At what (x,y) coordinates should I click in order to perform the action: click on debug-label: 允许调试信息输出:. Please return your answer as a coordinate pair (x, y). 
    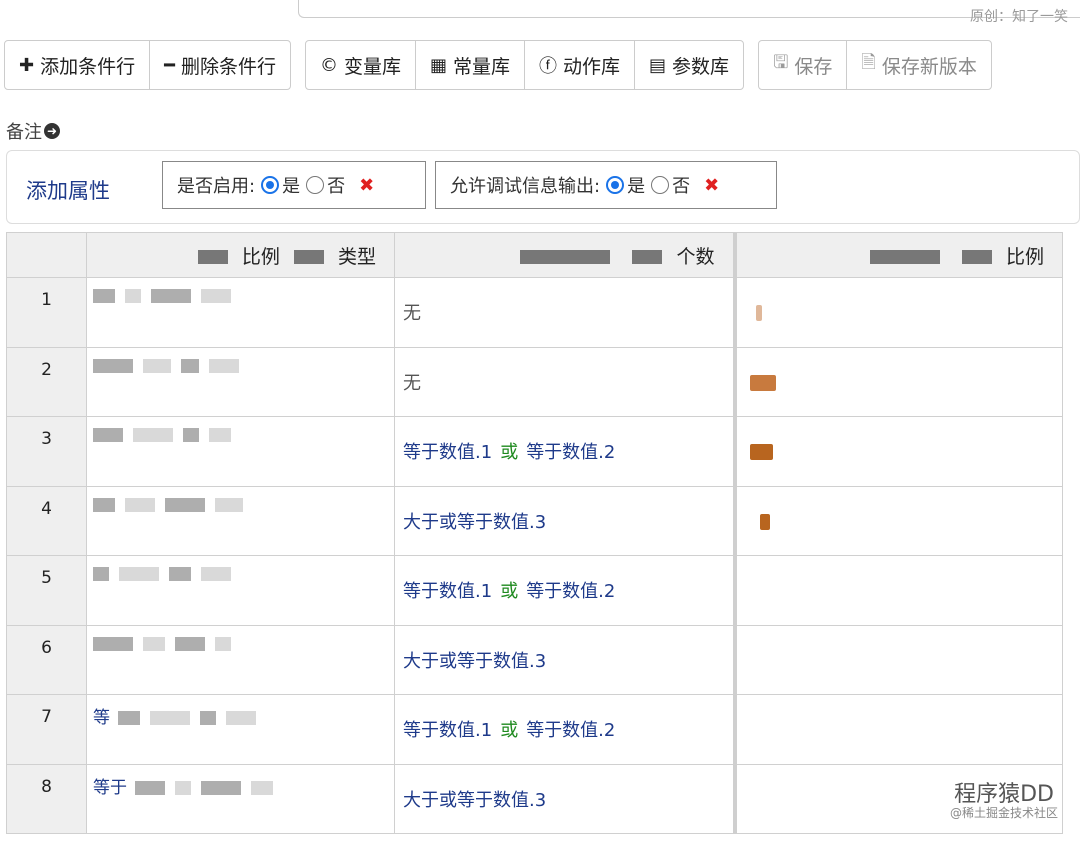
    Looking at the image, I should click on (525, 186).